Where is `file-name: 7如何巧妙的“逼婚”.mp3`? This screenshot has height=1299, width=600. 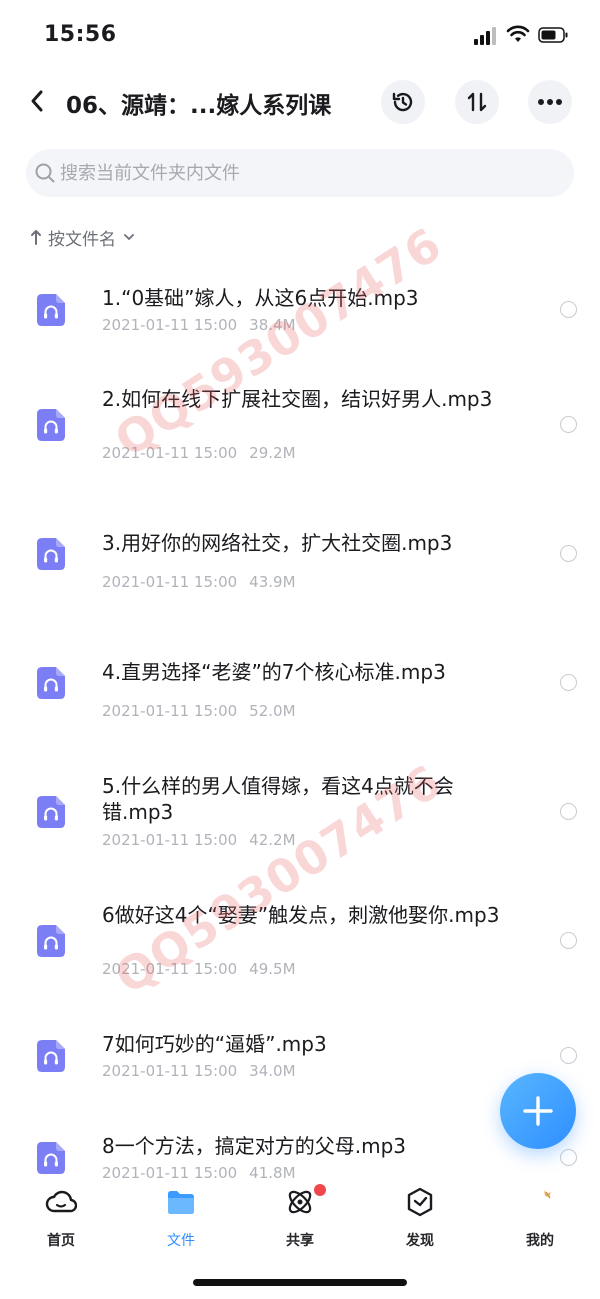 file-name: 7如何巧妙的“逼婚”.mp3 is located at coordinates (214, 1044).